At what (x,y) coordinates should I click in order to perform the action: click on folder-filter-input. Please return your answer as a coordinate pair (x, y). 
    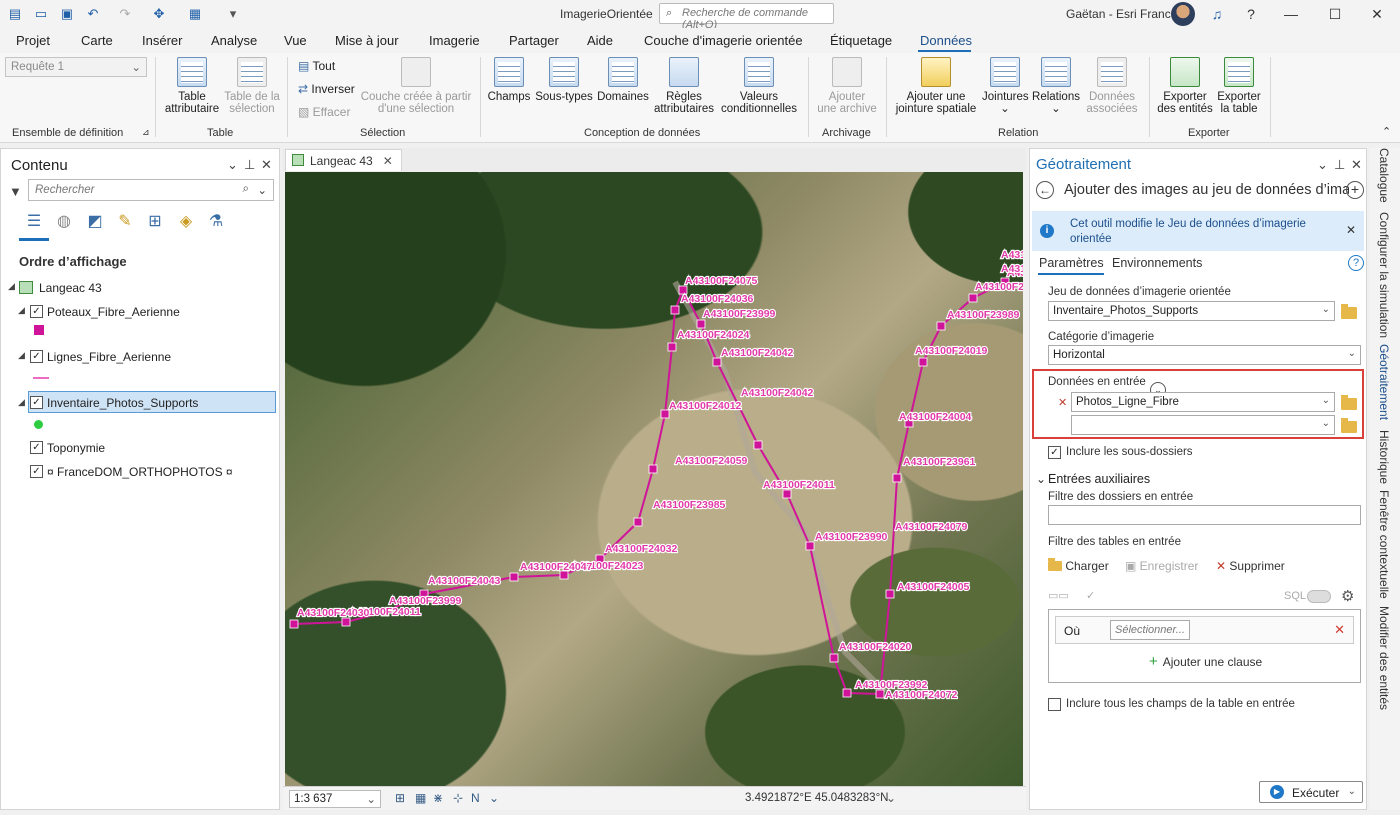
    Looking at the image, I should click on (1204, 515).